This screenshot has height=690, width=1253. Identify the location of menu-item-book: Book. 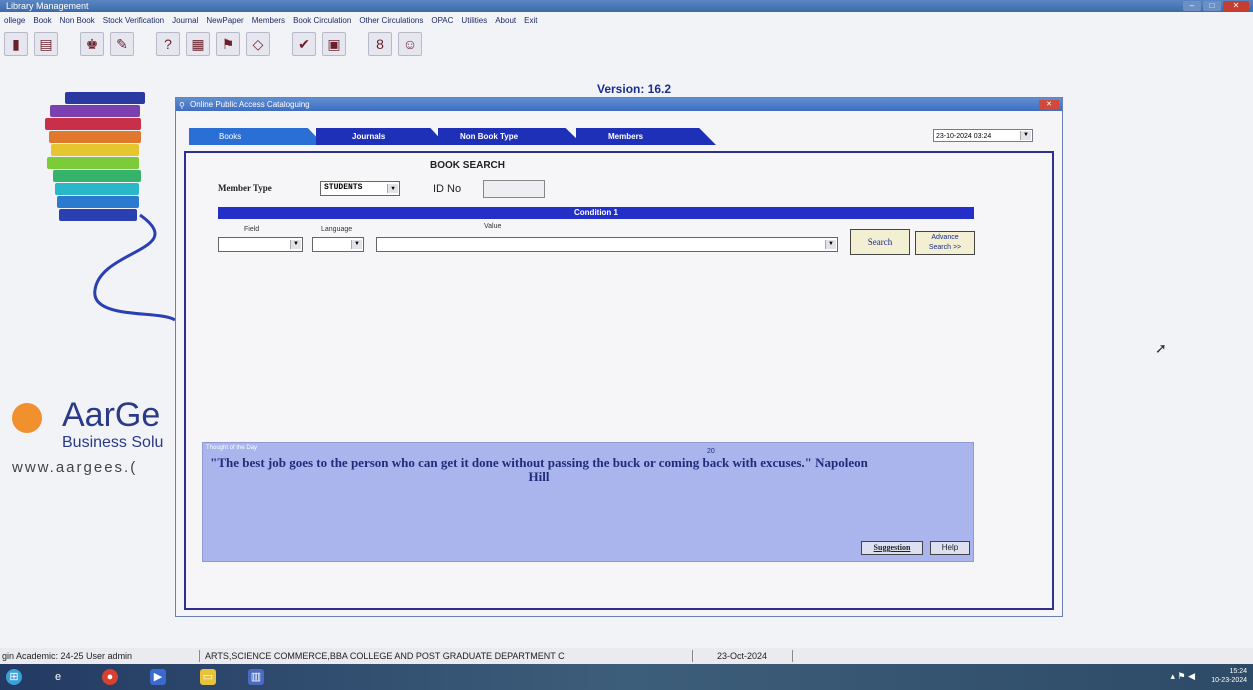
(42, 21).